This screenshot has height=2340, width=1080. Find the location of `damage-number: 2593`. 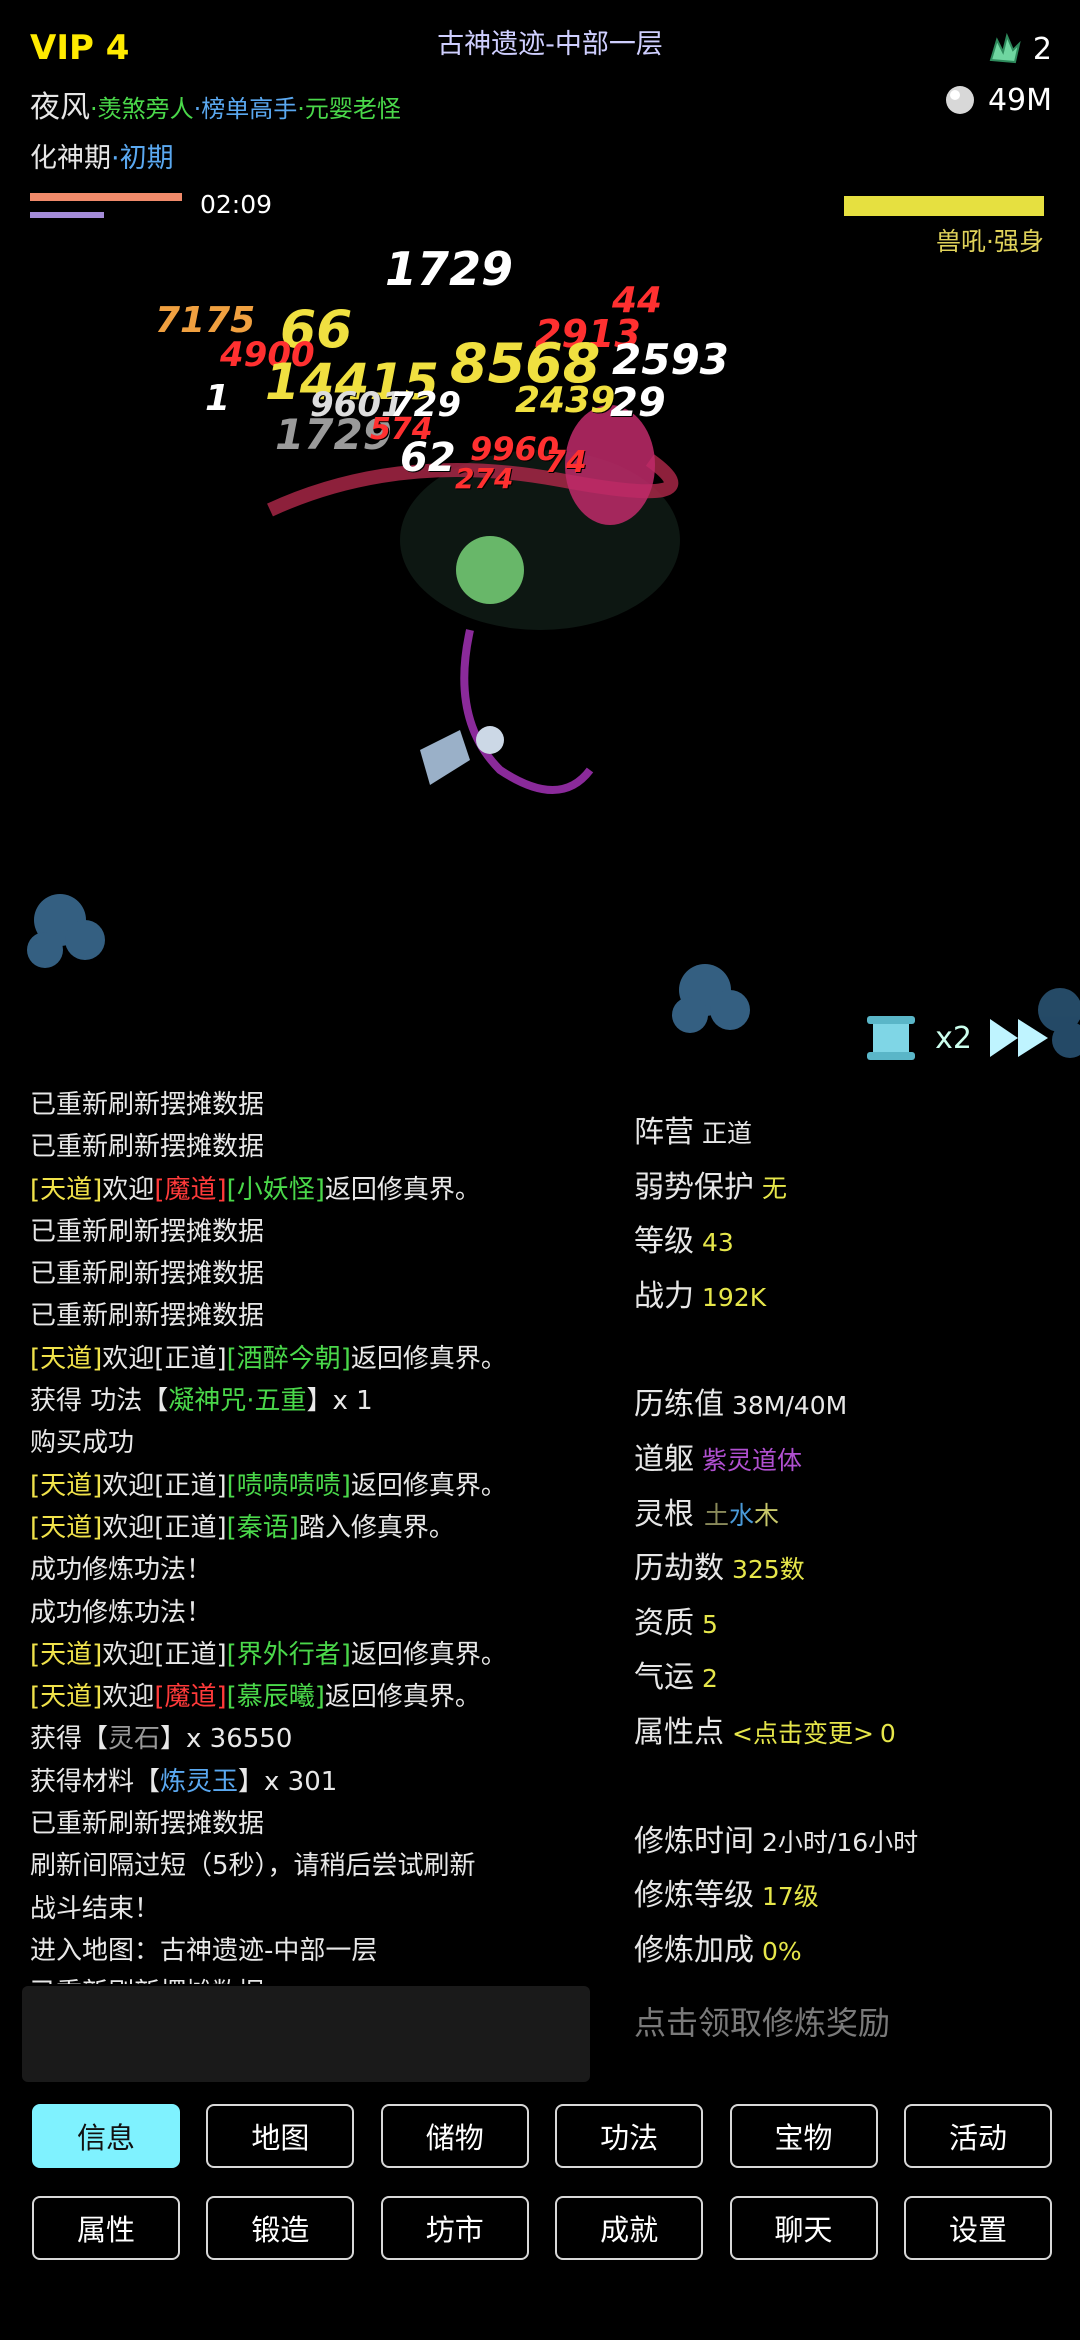

damage-number: 2593 is located at coordinates (670, 359).